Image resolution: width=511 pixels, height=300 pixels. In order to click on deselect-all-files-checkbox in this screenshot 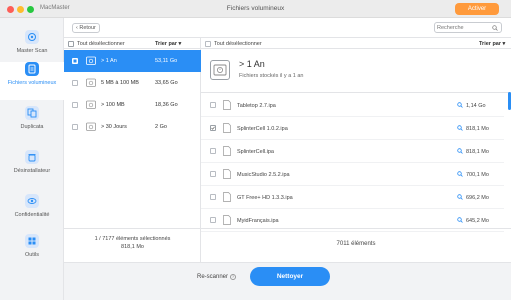, I will do `click(208, 44)`.